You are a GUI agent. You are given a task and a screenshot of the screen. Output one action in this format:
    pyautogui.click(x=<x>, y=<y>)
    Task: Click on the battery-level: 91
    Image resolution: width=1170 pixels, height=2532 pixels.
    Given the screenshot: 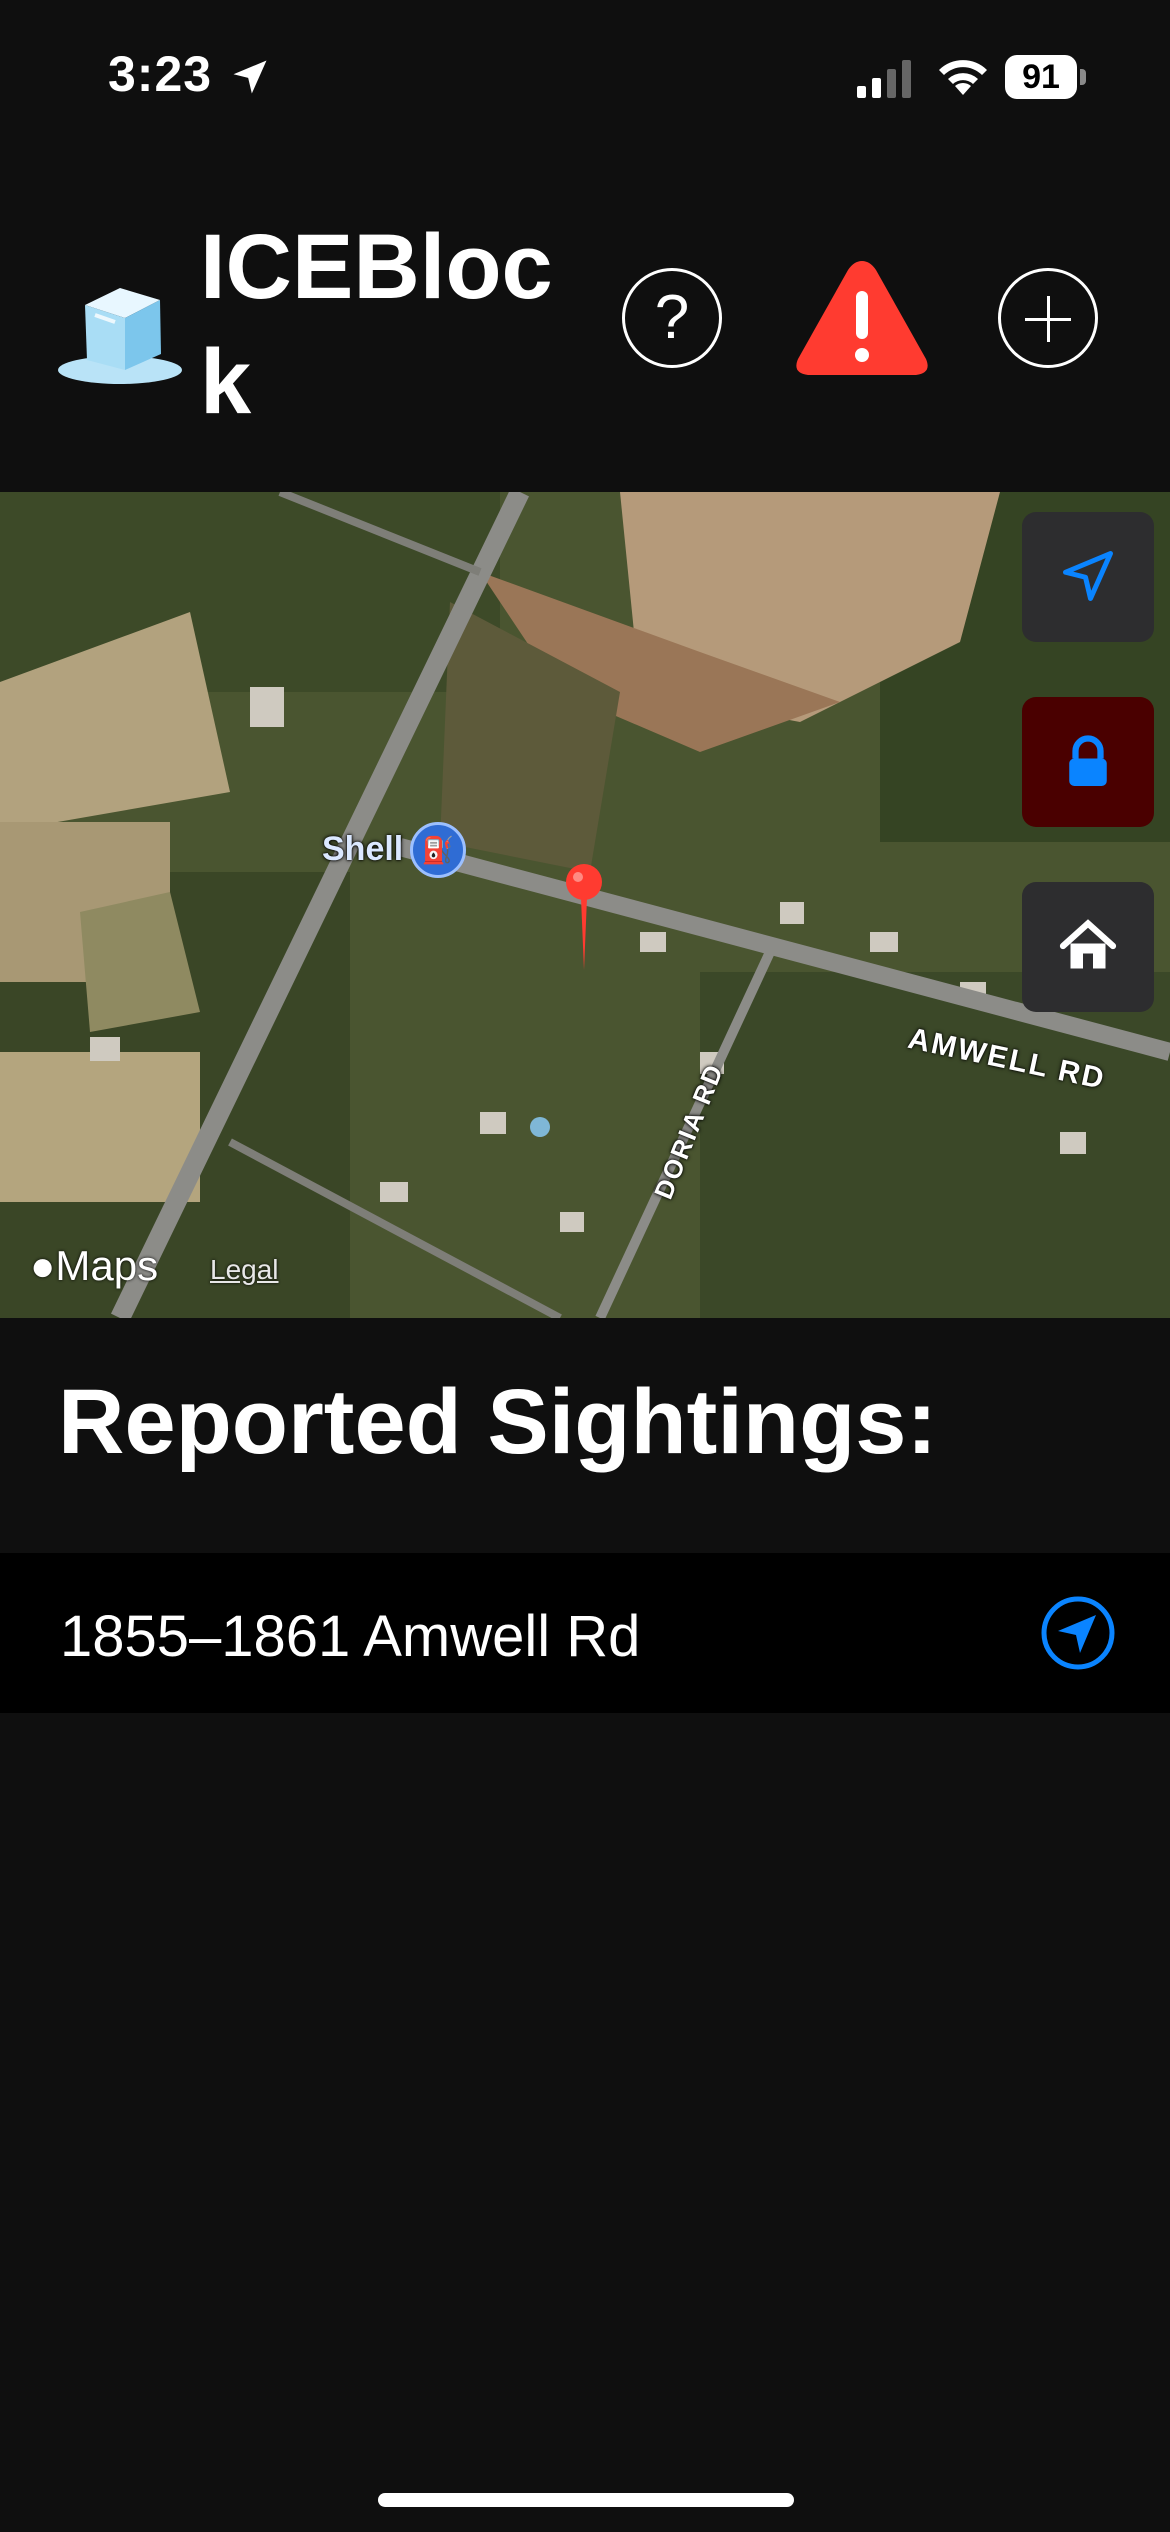 What is the action you would take?
    pyautogui.click(x=1041, y=77)
    